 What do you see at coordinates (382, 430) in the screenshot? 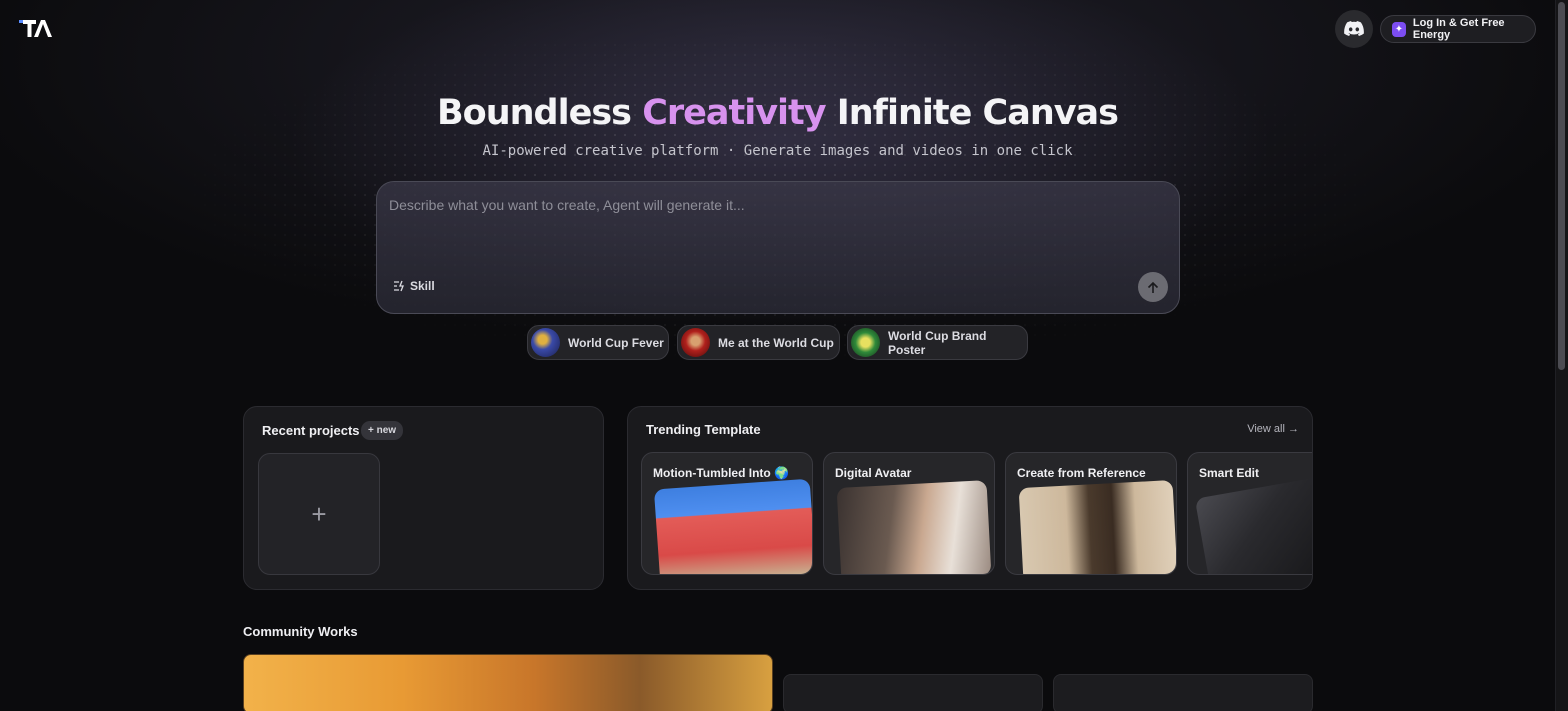
I see `new-project-badge: + new` at bounding box center [382, 430].